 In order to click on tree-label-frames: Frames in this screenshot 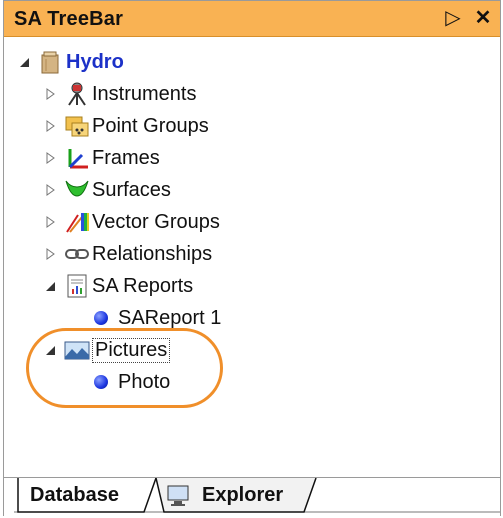, I will do `click(126, 157)`.